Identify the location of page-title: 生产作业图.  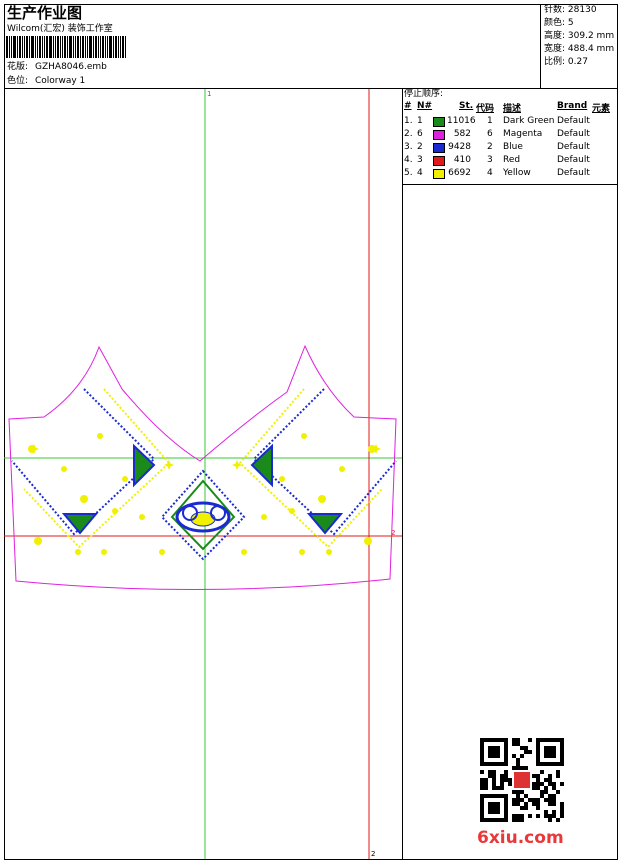
(45, 13).